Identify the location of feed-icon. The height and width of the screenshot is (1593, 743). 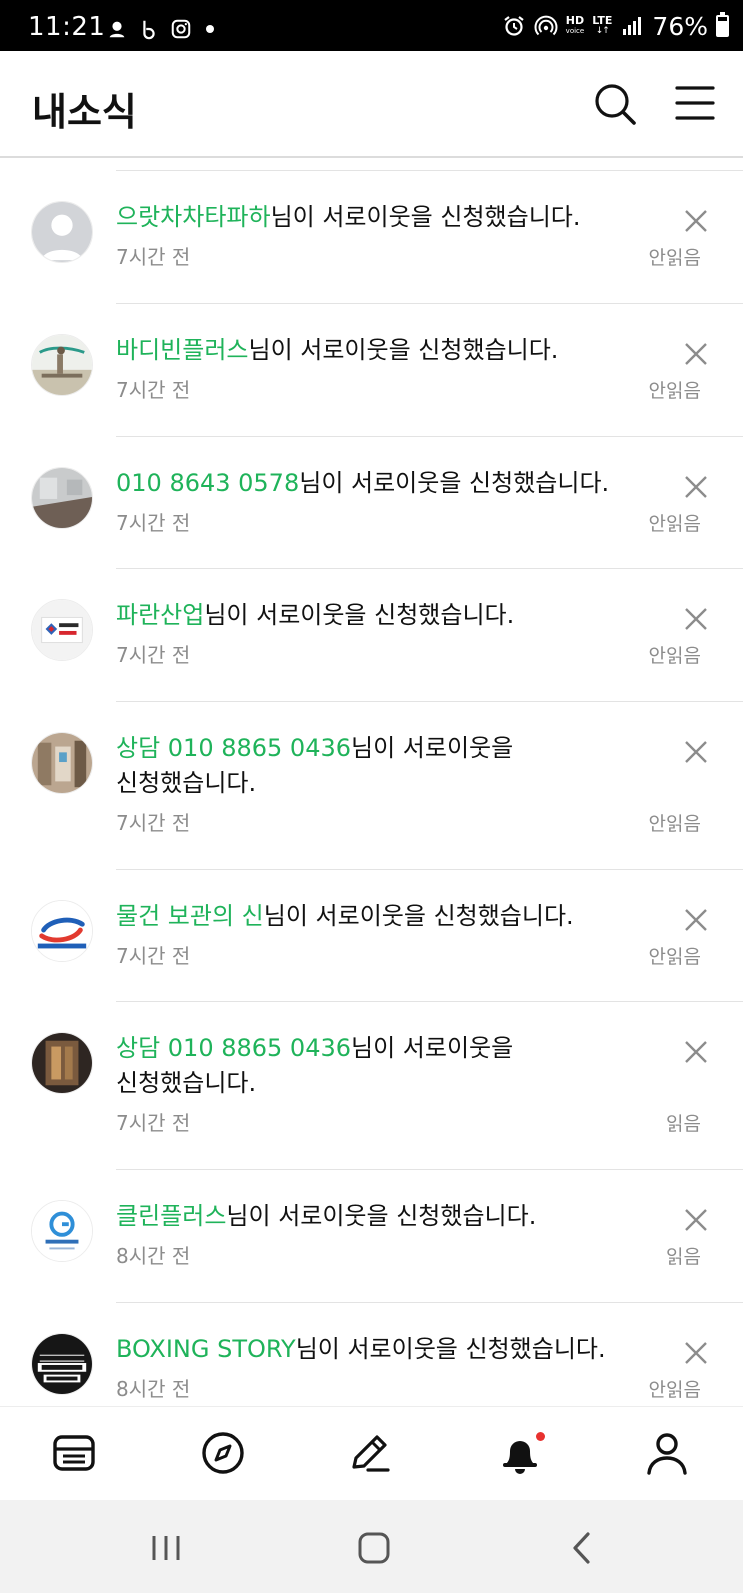
(74, 1453).